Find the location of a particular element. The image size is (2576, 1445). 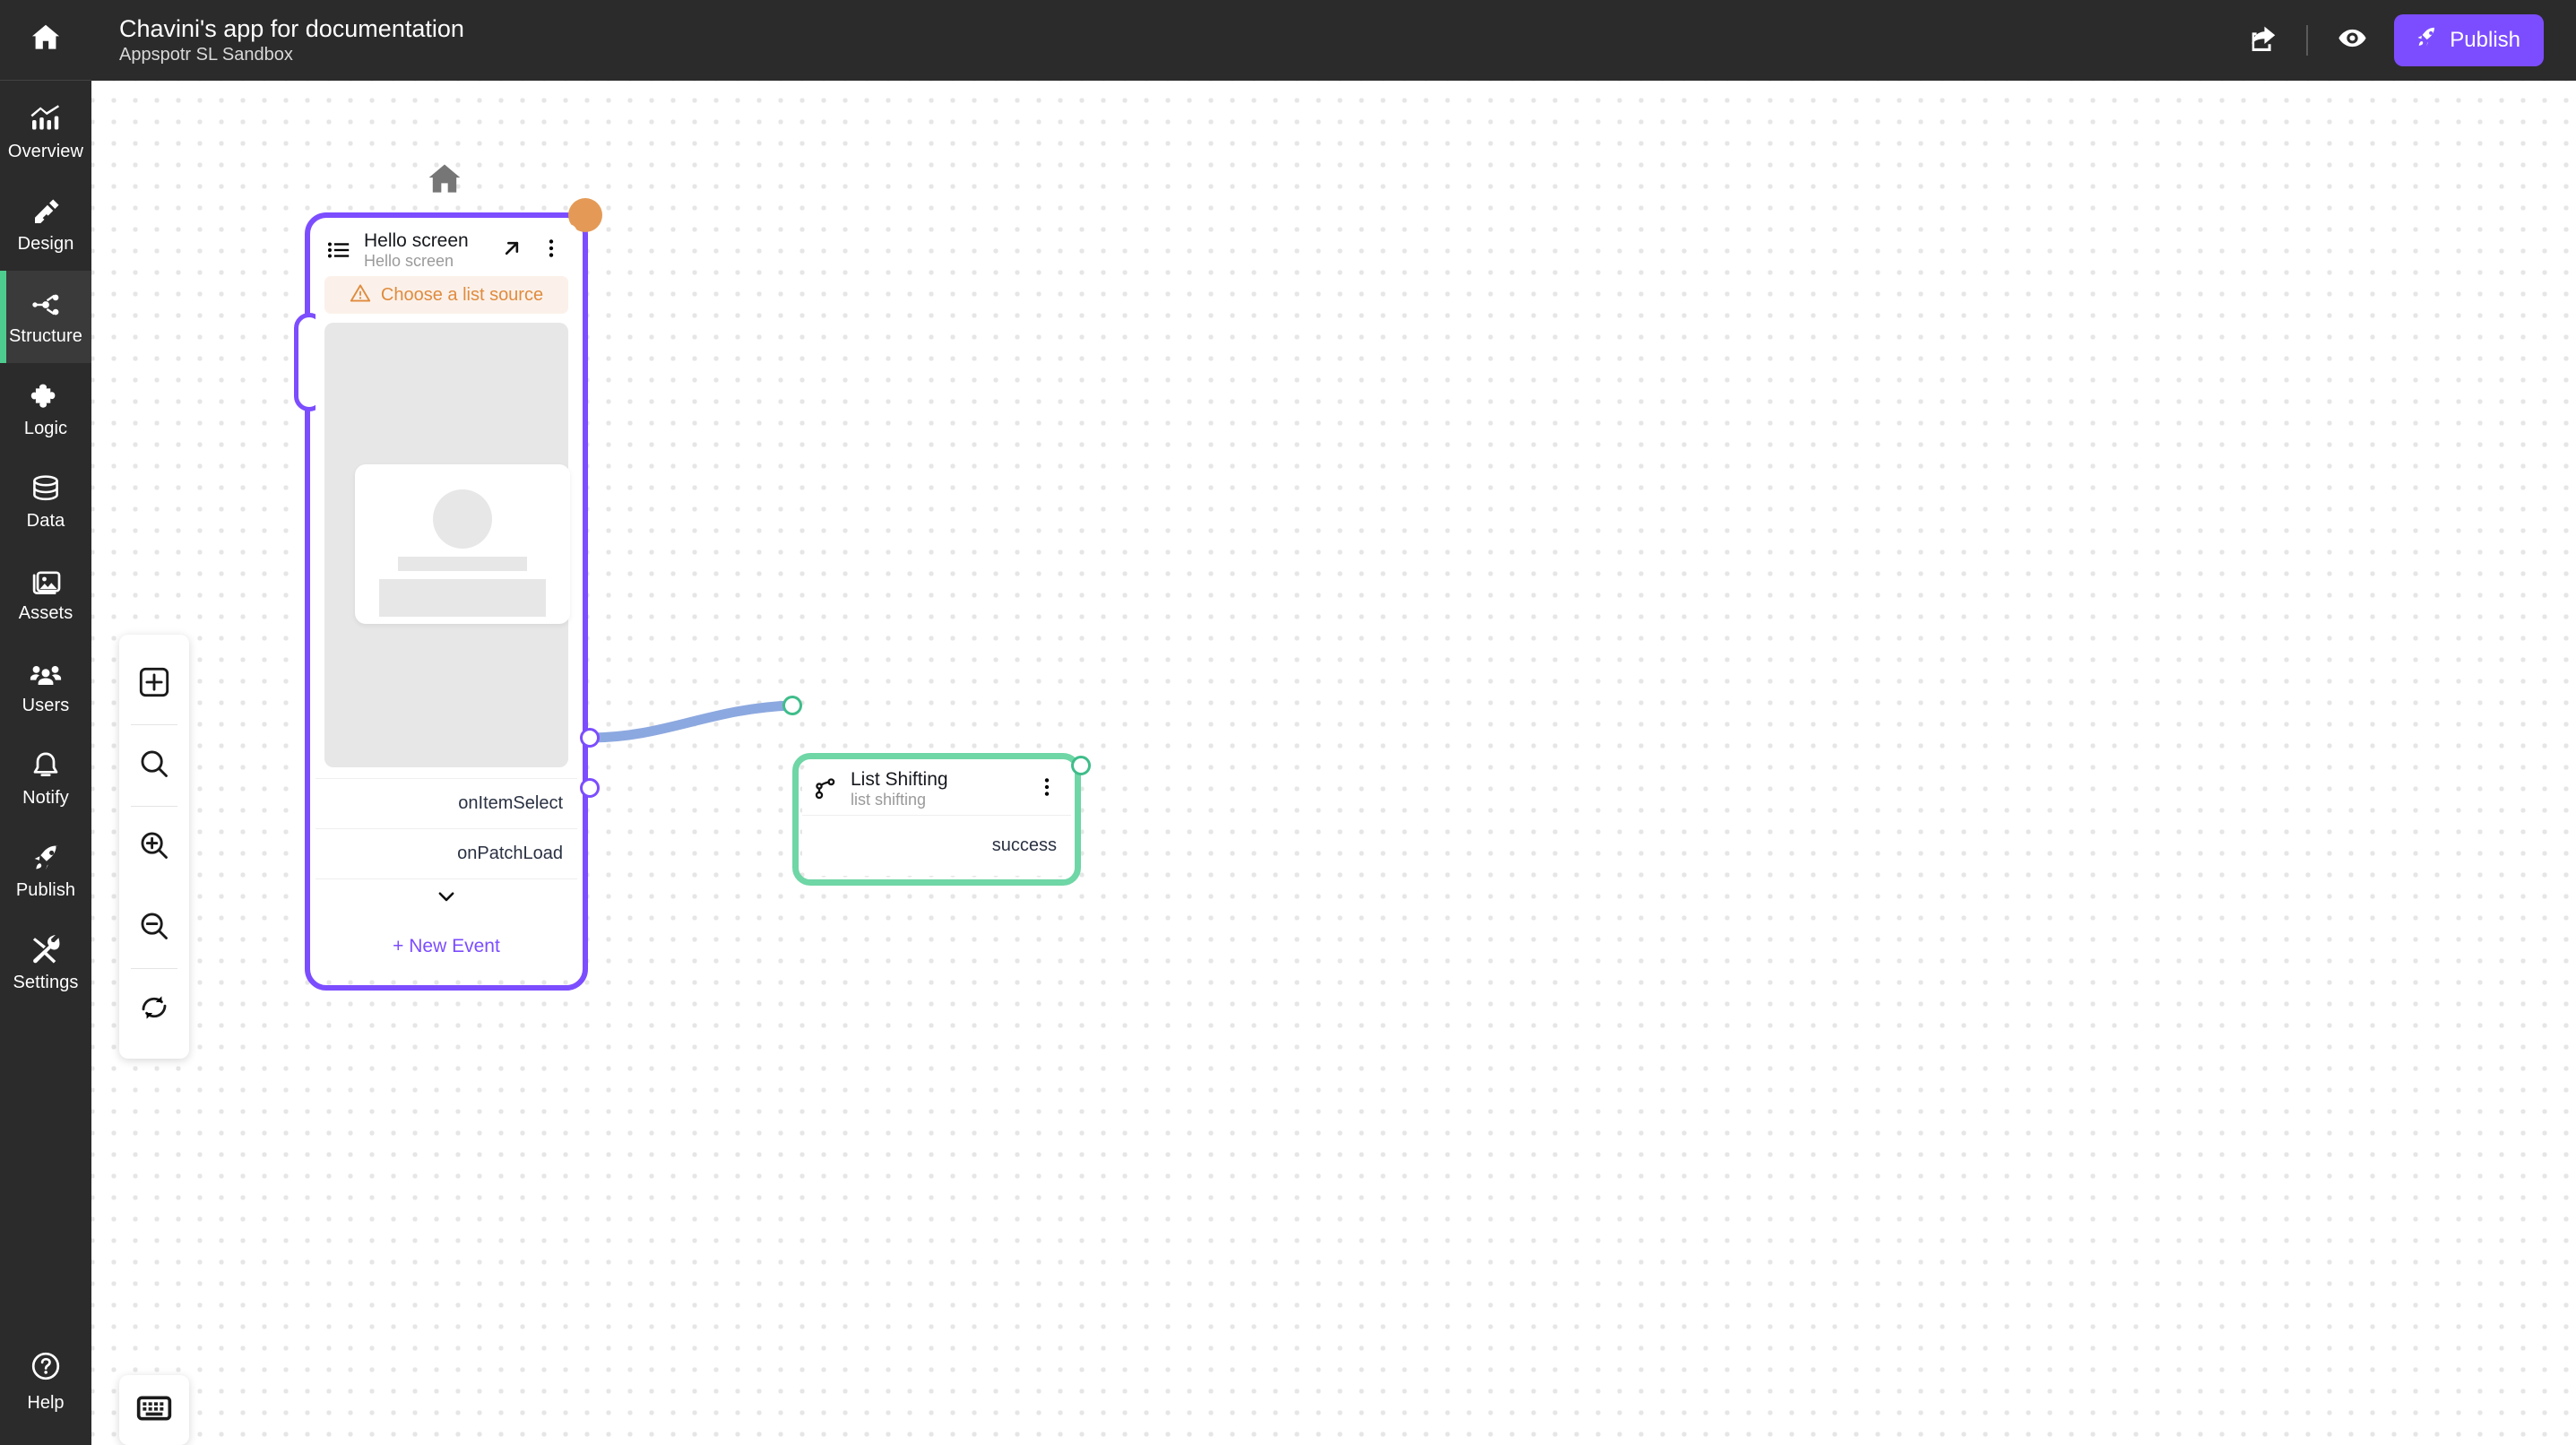

publish-button: Publish is located at coordinates (2469, 40).